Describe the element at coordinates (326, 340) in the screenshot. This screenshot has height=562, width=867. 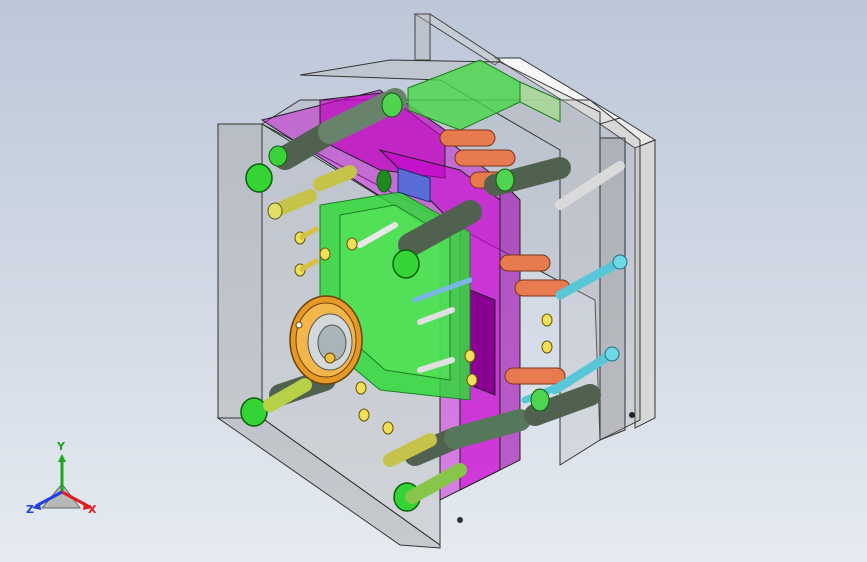
I see `locating-ring` at that location.